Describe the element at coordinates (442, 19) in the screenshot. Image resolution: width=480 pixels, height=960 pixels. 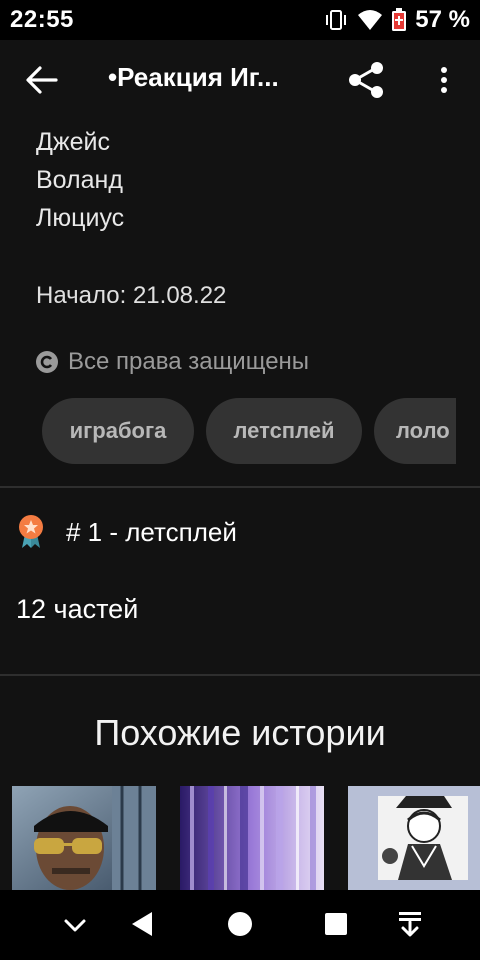
I see `battery-percent: 57 %` at that location.